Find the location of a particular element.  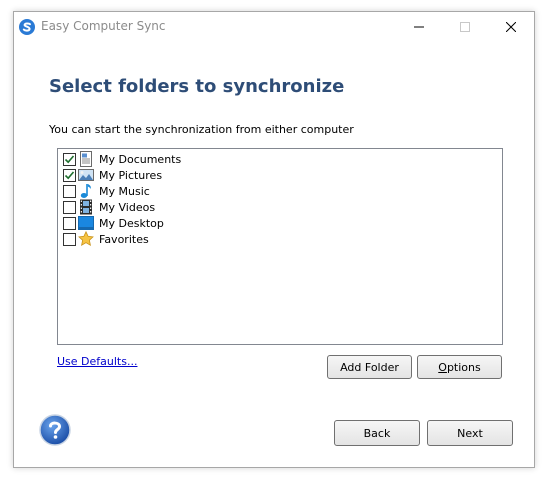

folder-label: Favorites is located at coordinates (124, 239).